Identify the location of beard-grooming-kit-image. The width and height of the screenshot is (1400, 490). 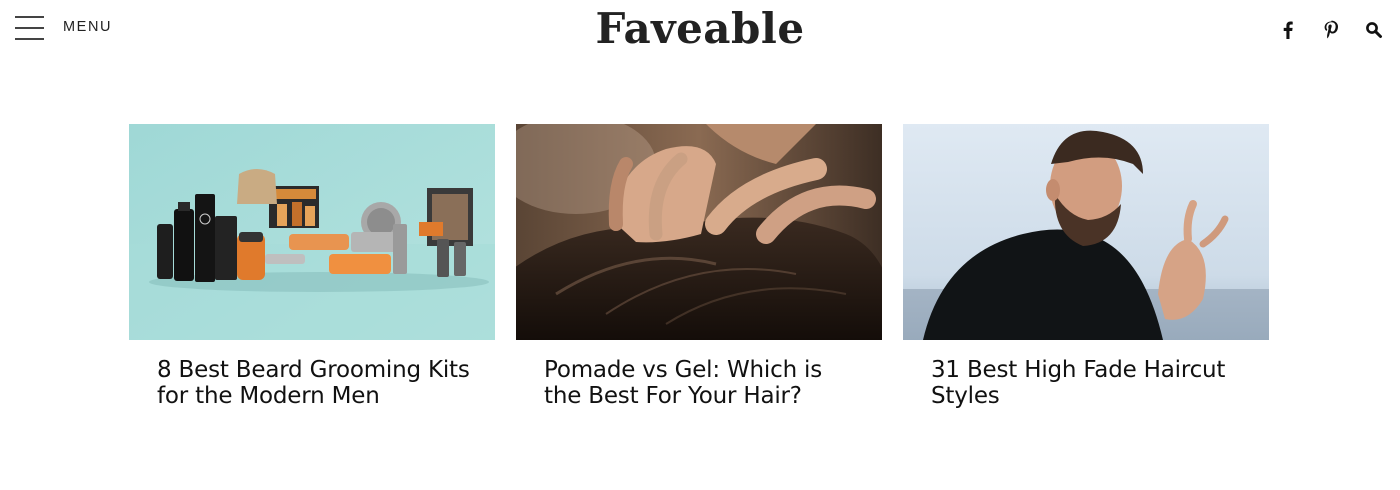
(312, 232).